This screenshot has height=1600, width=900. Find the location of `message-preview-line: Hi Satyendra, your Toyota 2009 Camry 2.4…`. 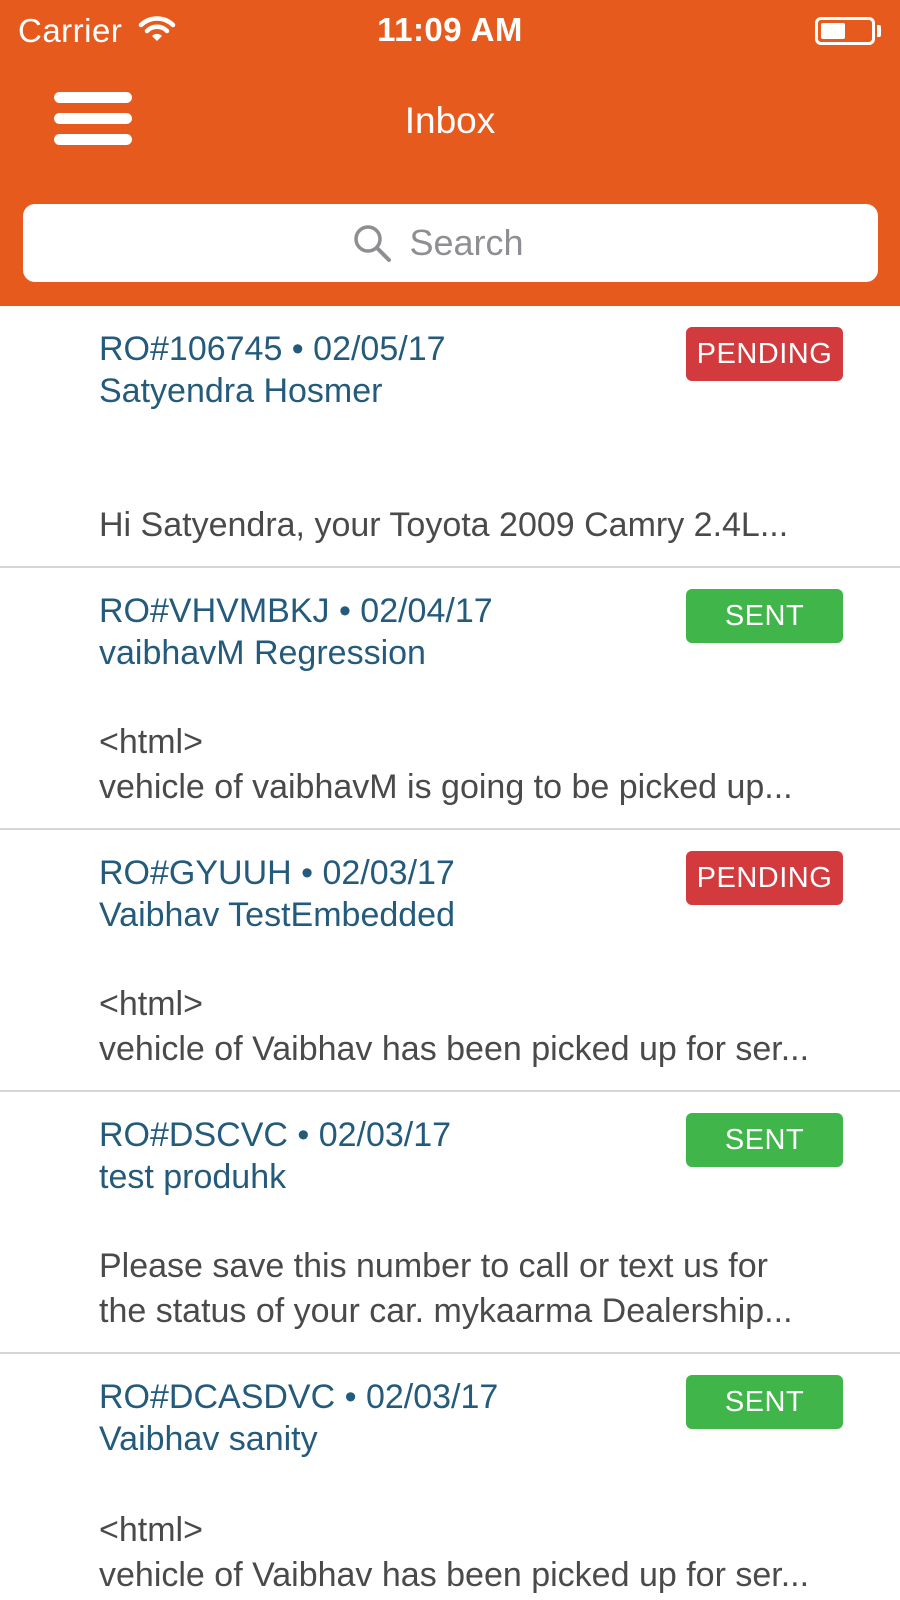

message-preview-line: Hi Satyendra, your Toyota 2009 Camry 2.4… is located at coordinates (444, 525).